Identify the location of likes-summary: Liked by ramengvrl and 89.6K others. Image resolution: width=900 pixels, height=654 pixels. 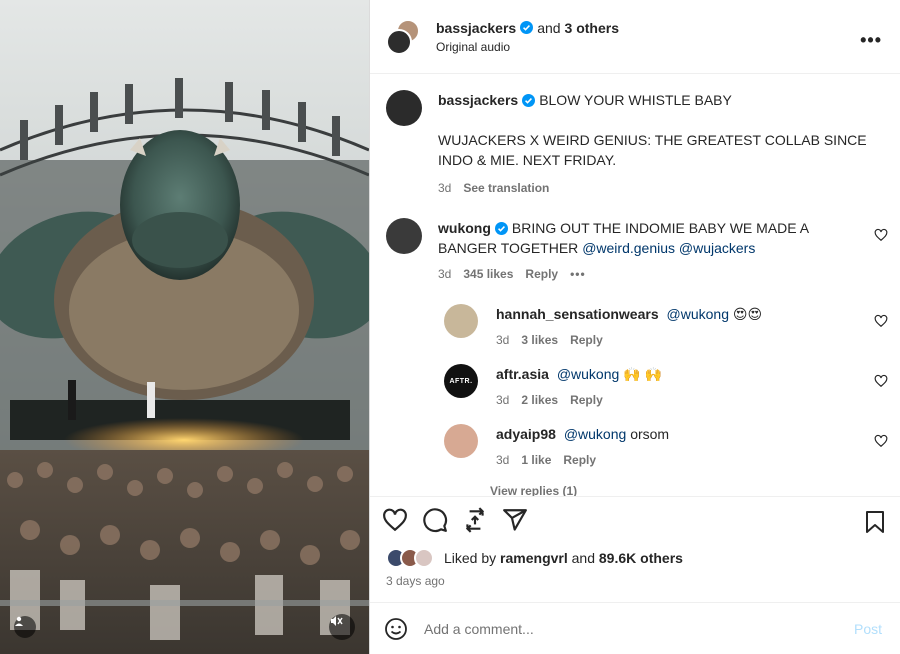
(635, 555).